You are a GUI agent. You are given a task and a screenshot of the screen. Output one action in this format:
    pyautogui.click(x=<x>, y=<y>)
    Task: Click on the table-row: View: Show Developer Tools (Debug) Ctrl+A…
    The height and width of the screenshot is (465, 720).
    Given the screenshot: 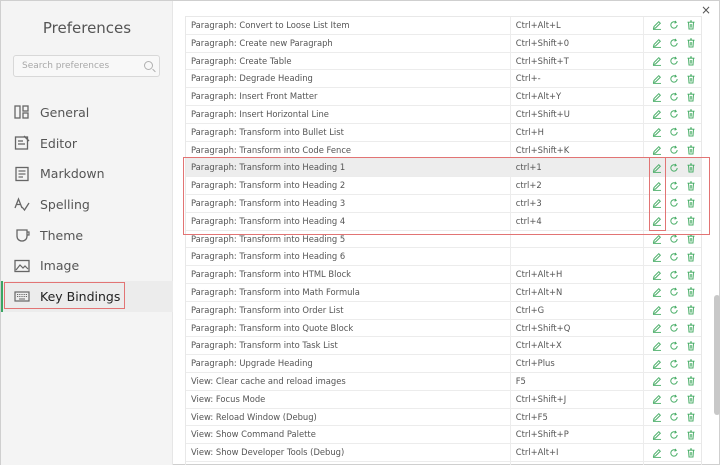 What is the action you would take?
    pyautogui.click(x=443, y=453)
    